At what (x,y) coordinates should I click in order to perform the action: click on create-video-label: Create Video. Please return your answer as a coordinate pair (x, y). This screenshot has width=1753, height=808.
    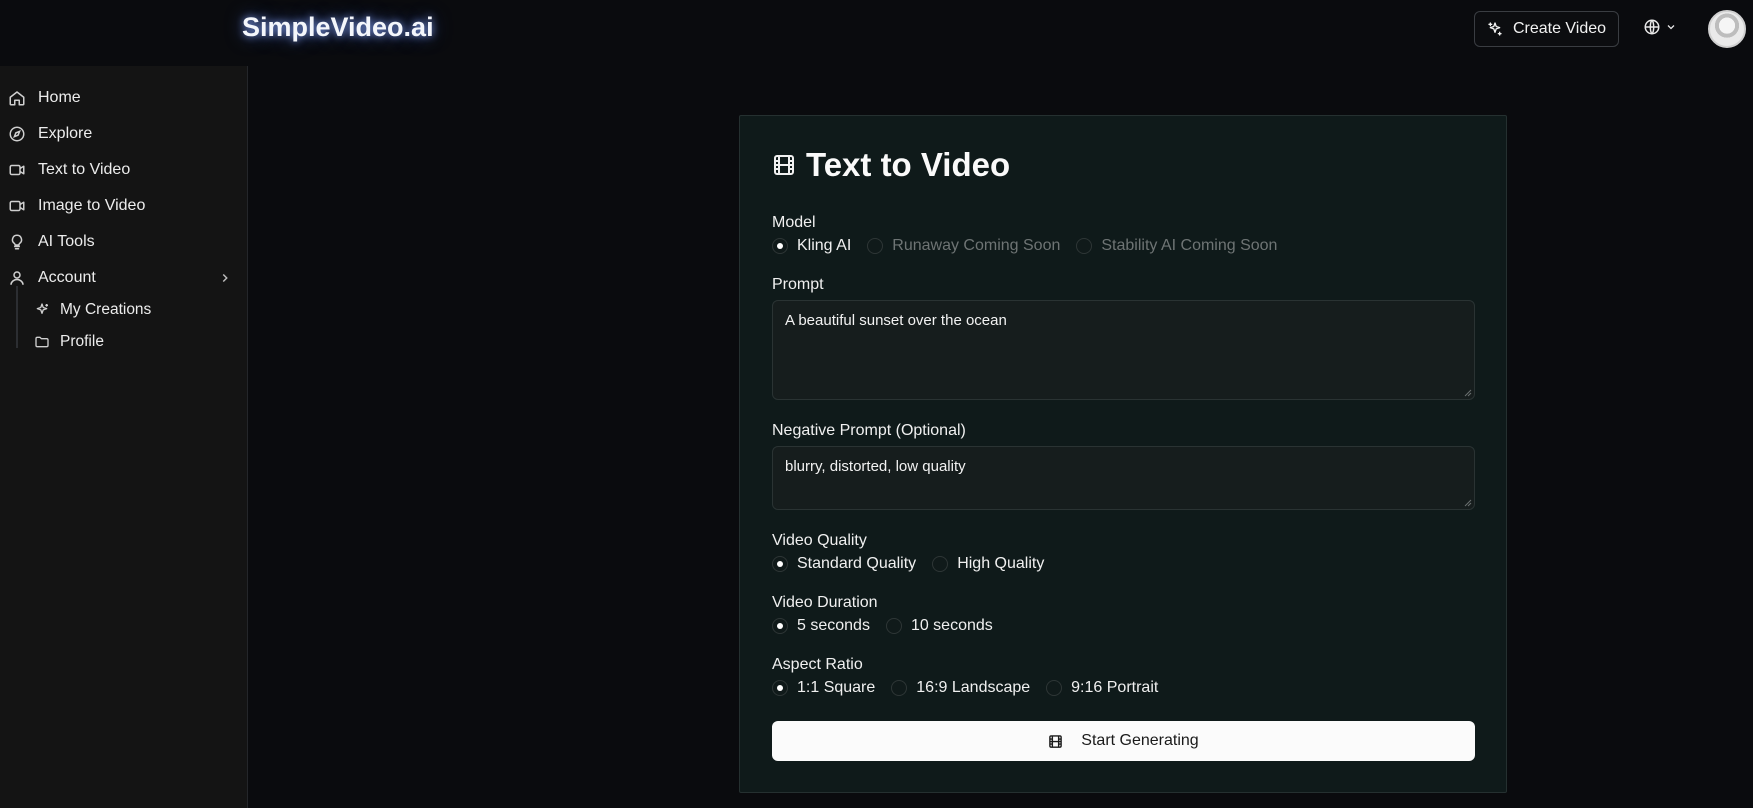
    Looking at the image, I should click on (1559, 28).